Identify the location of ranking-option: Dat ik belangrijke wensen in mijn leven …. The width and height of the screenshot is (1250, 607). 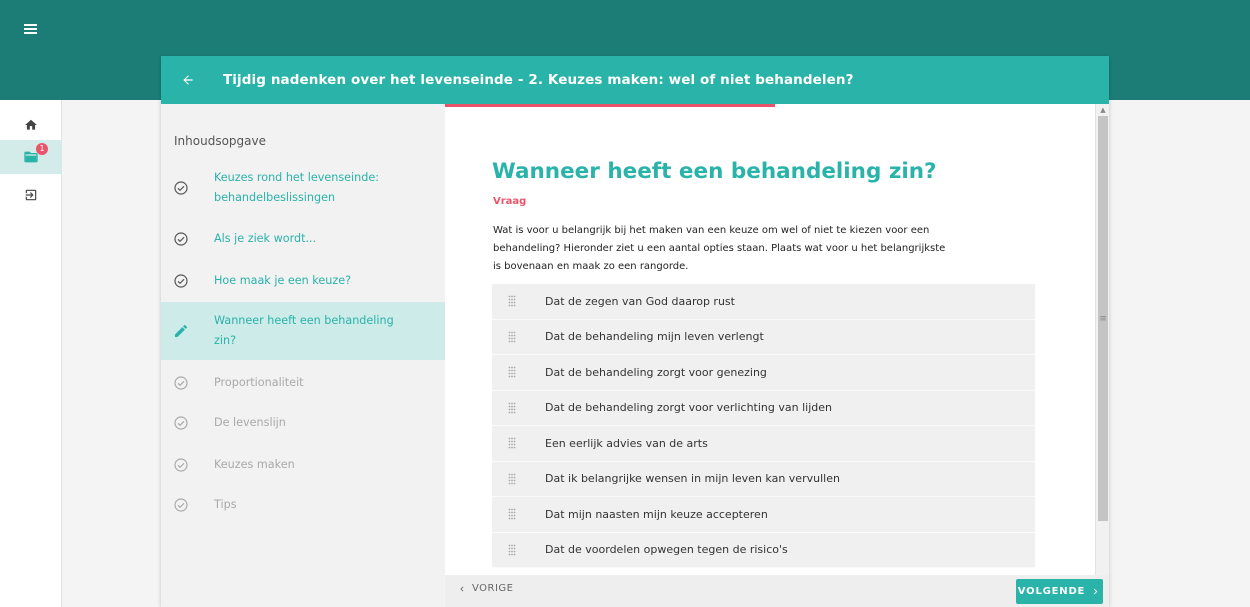
(763, 479).